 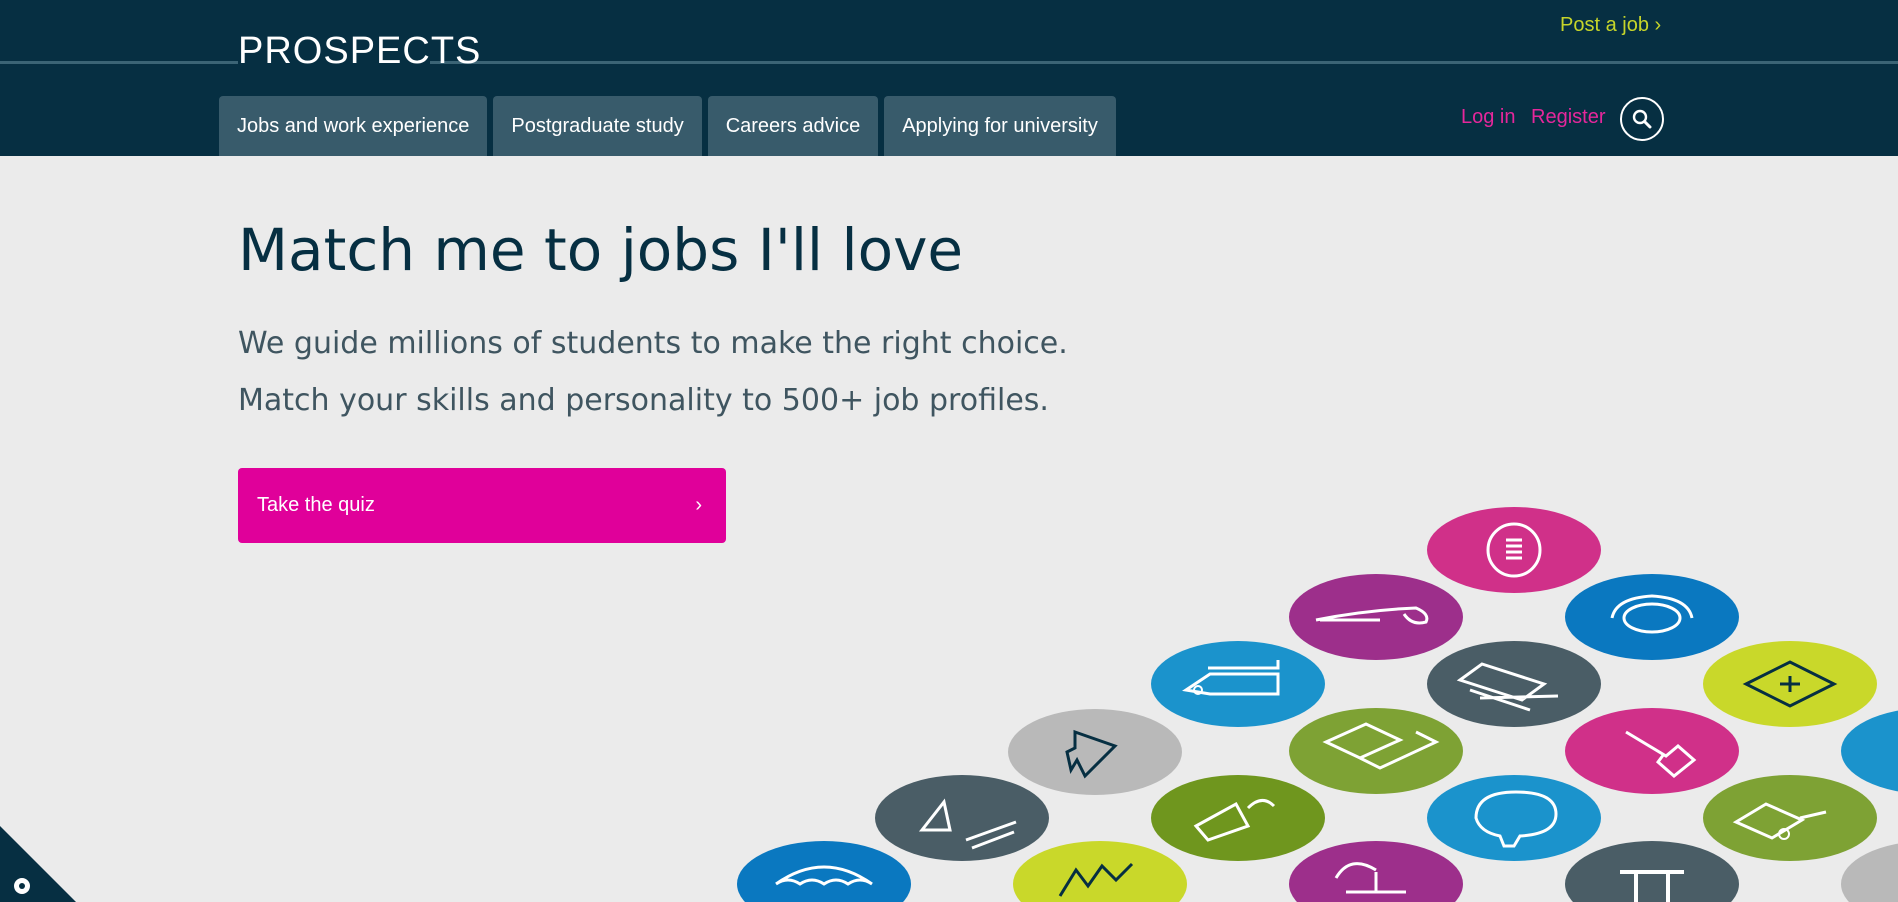 I want to click on register-link: Register, so click(x=1568, y=117).